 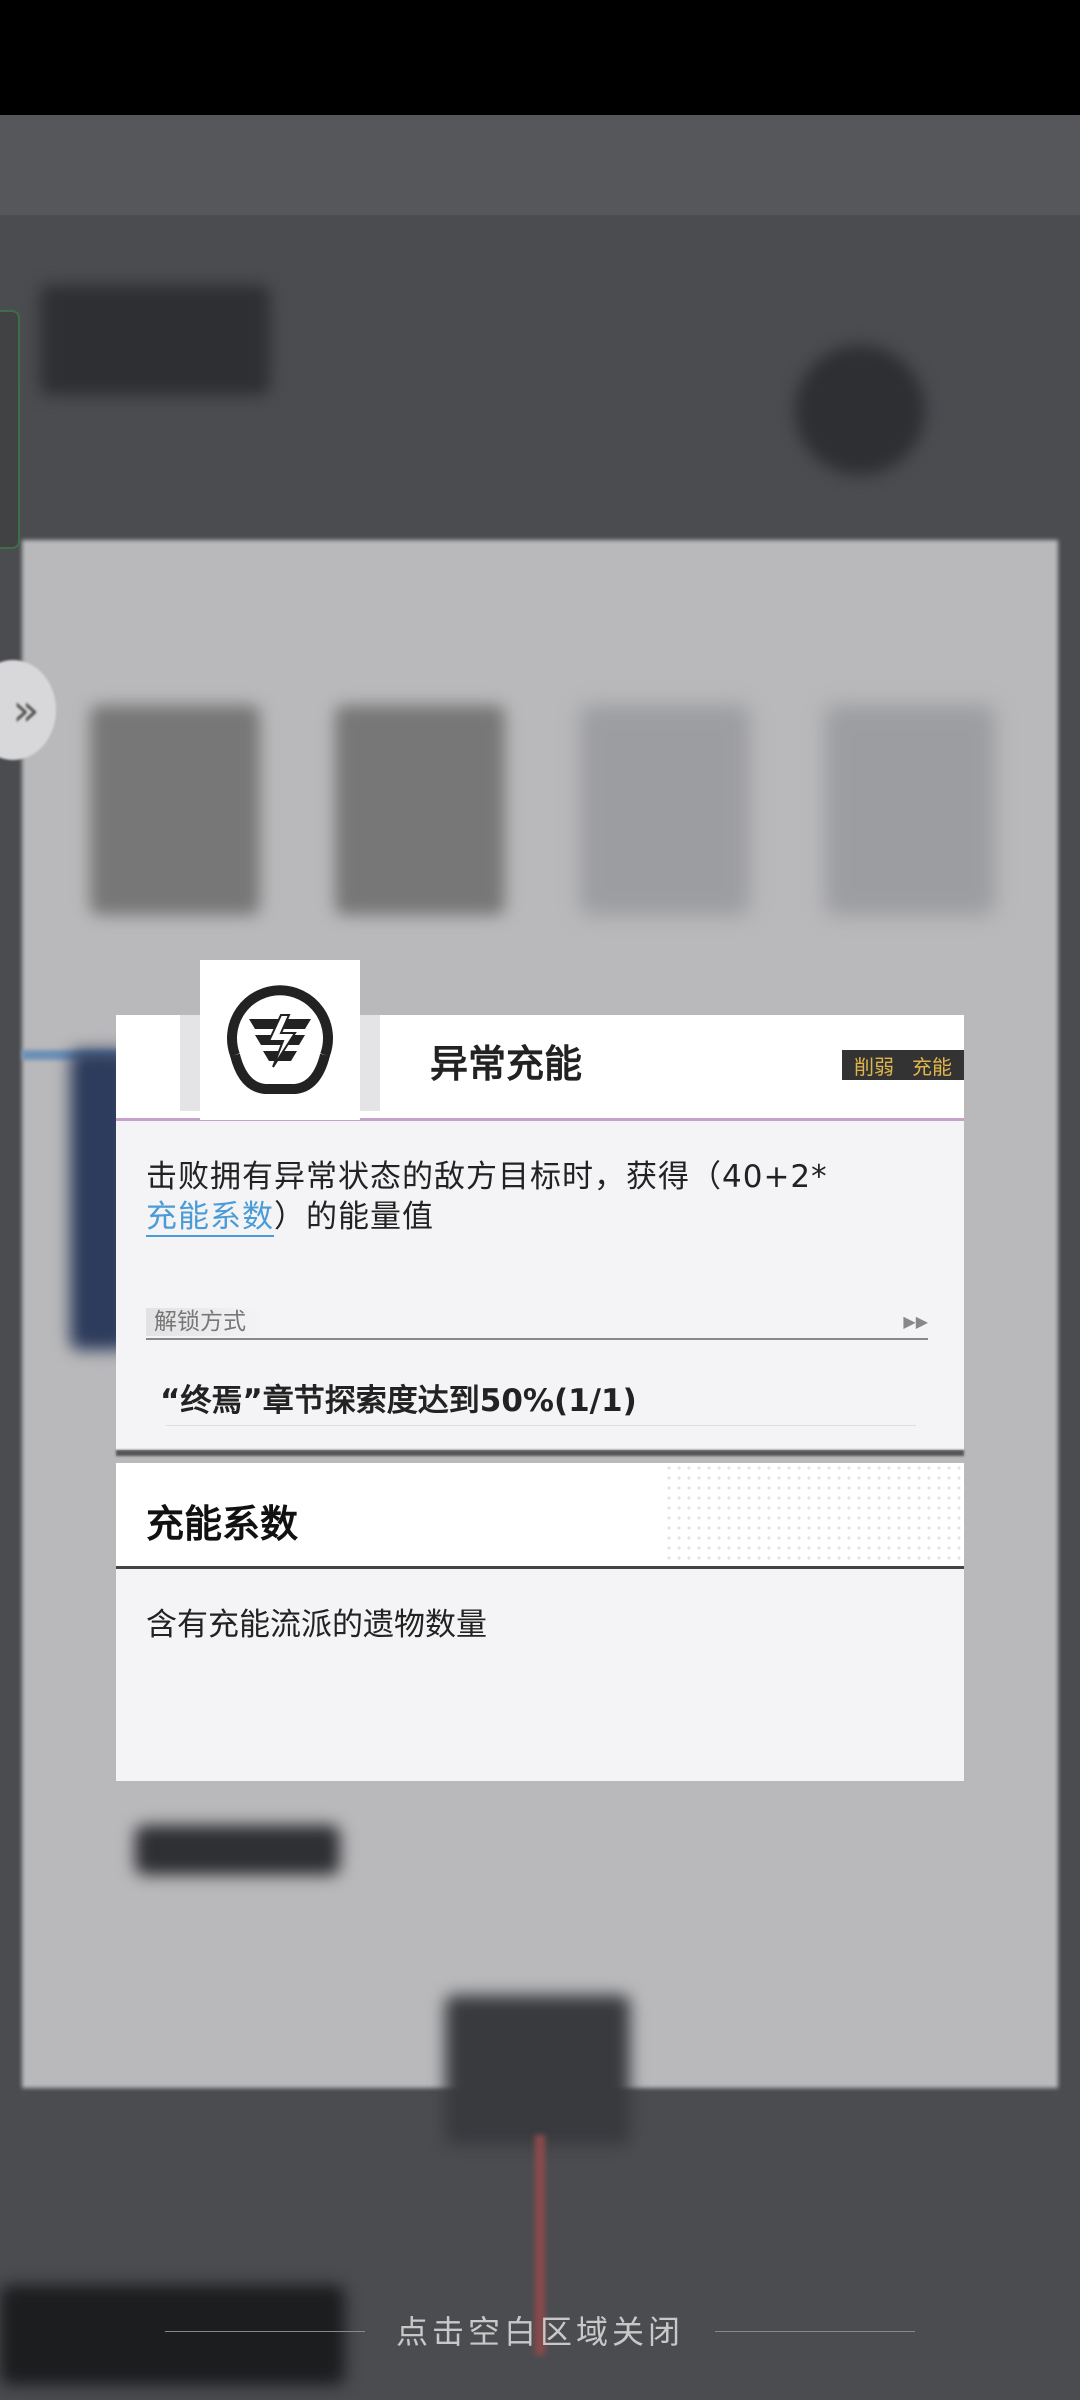 What do you see at coordinates (541, 1197) in the screenshot?
I see `popup-description: 击败拥有异常状态的敌方目标时，获得（40+2* 充能系数）的能量值` at bounding box center [541, 1197].